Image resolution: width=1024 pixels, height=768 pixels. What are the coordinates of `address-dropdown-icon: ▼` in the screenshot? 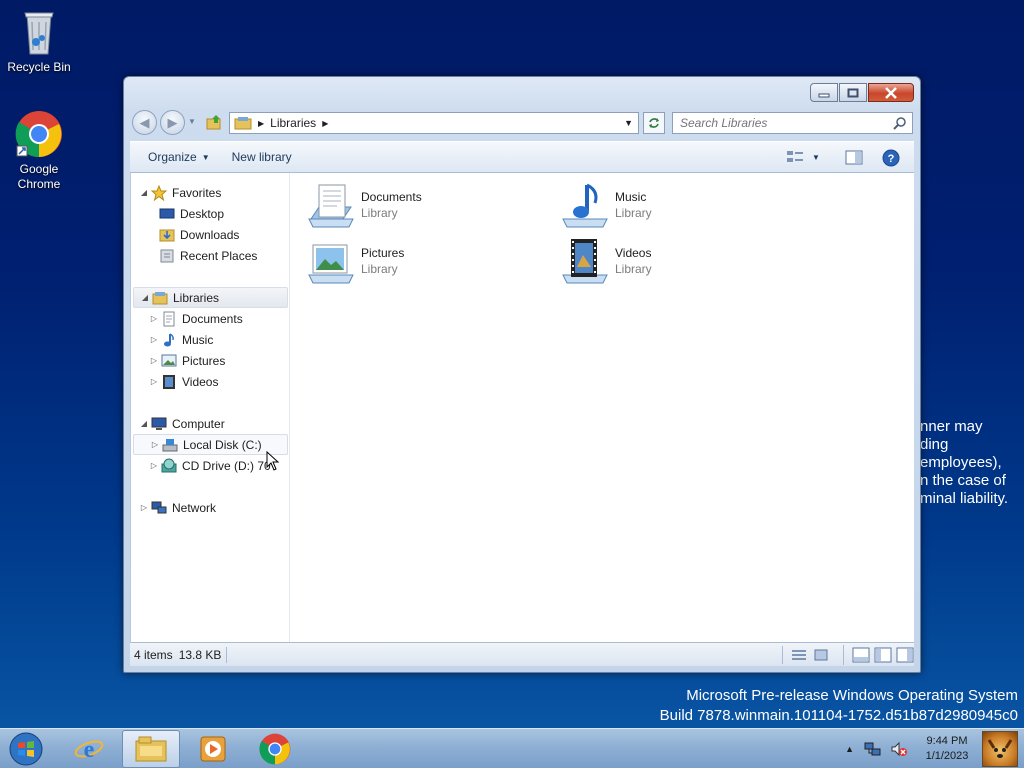 It's located at (628, 123).